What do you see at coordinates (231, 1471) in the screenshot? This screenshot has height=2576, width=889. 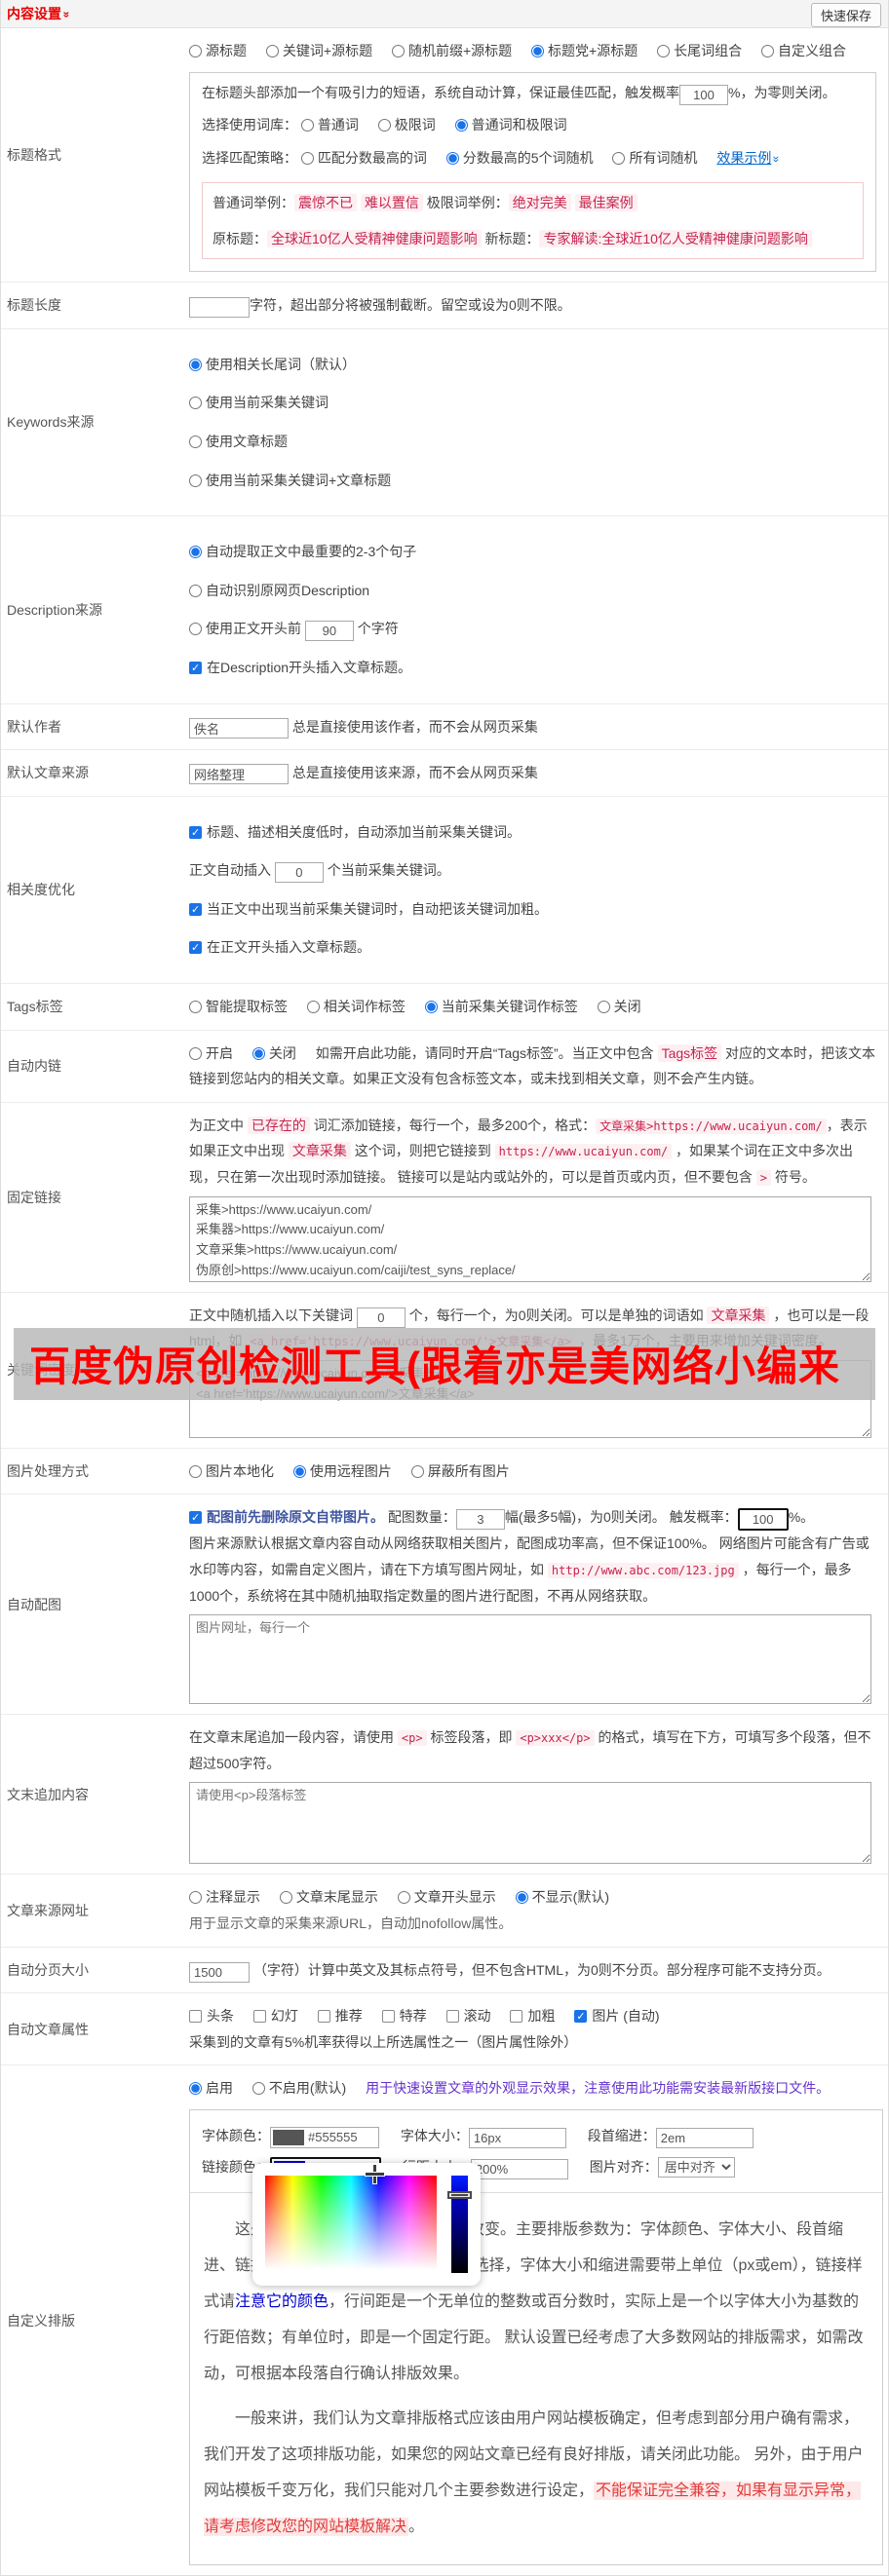 I see `radio-option-localize-images: 图片本地化` at bounding box center [231, 1471].